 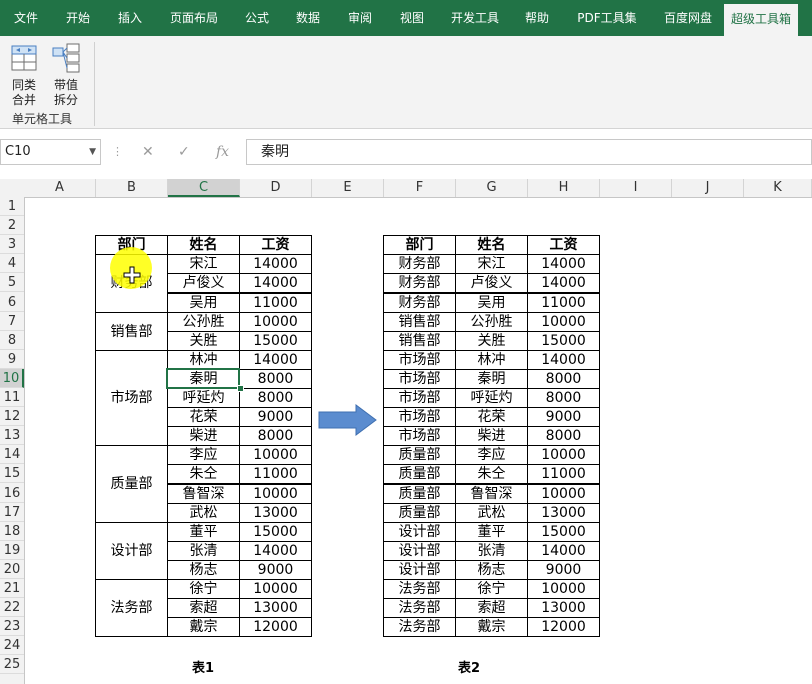 I want to click on row-header-23: 23, so click(x=12, y=627).